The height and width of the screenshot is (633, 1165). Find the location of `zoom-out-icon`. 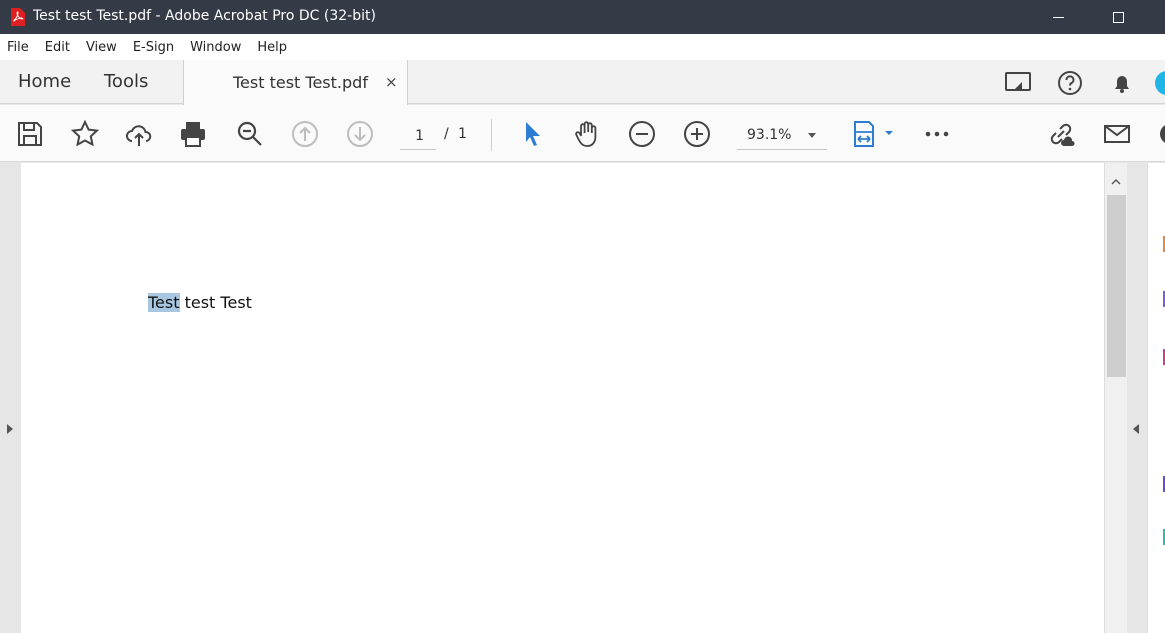

zoom-out-icon is located at coordinates (642, 134).